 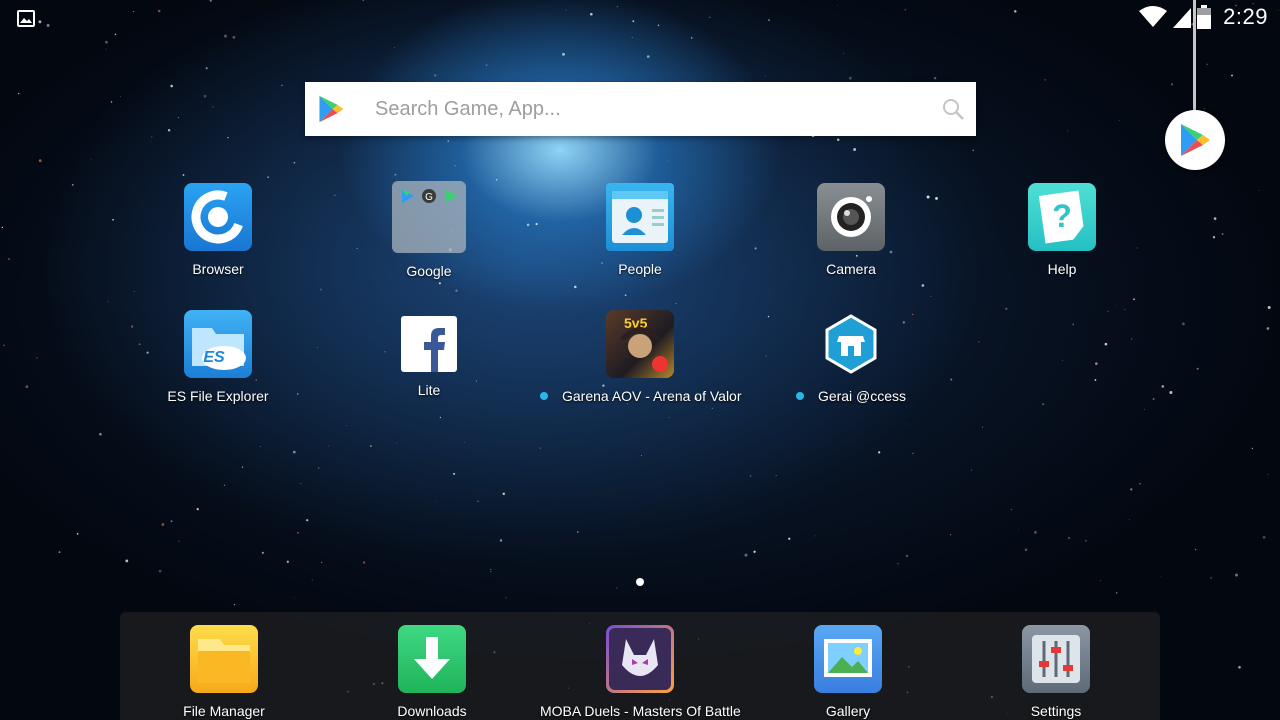 What do you see at coordinates (640, 711) in the screenshot?
I see `app-label: MOBA Duels - Masters Of Battle` at bounding box center [640, 711].